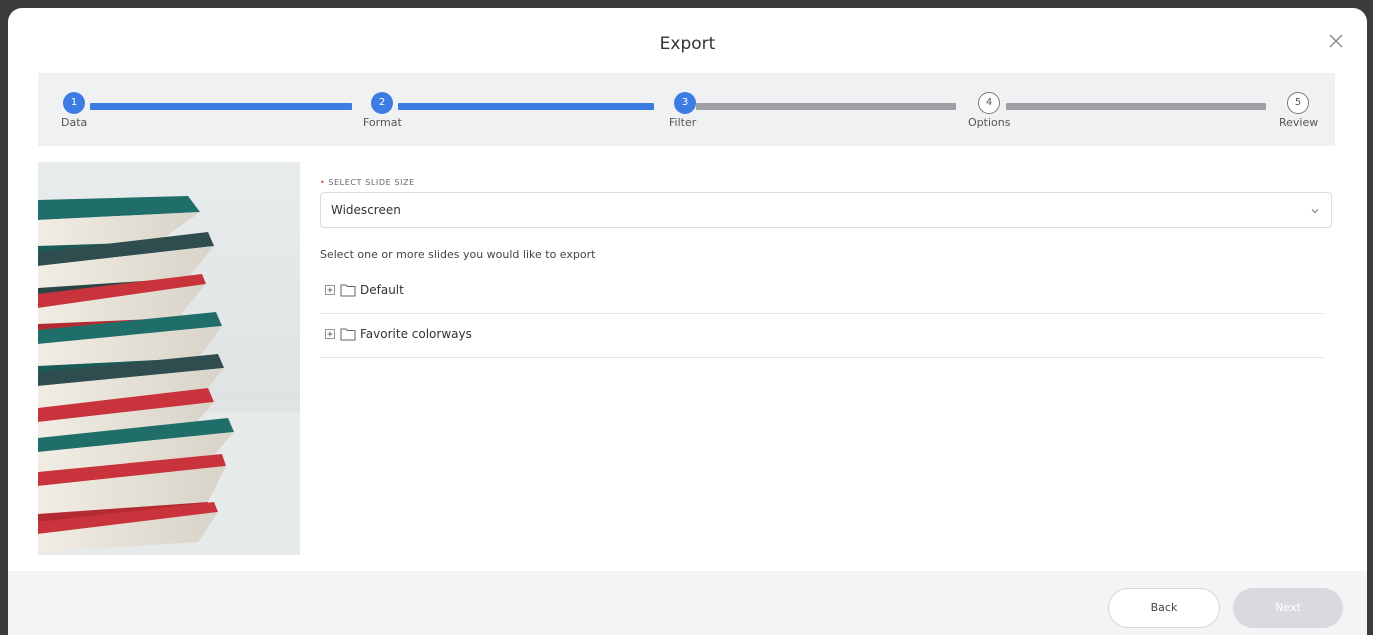 The image size is (1373, 635). What do you see at coordinates (382, 103) in the screenshot?
I see `step-number: 2` at bounding box center [382, 103].